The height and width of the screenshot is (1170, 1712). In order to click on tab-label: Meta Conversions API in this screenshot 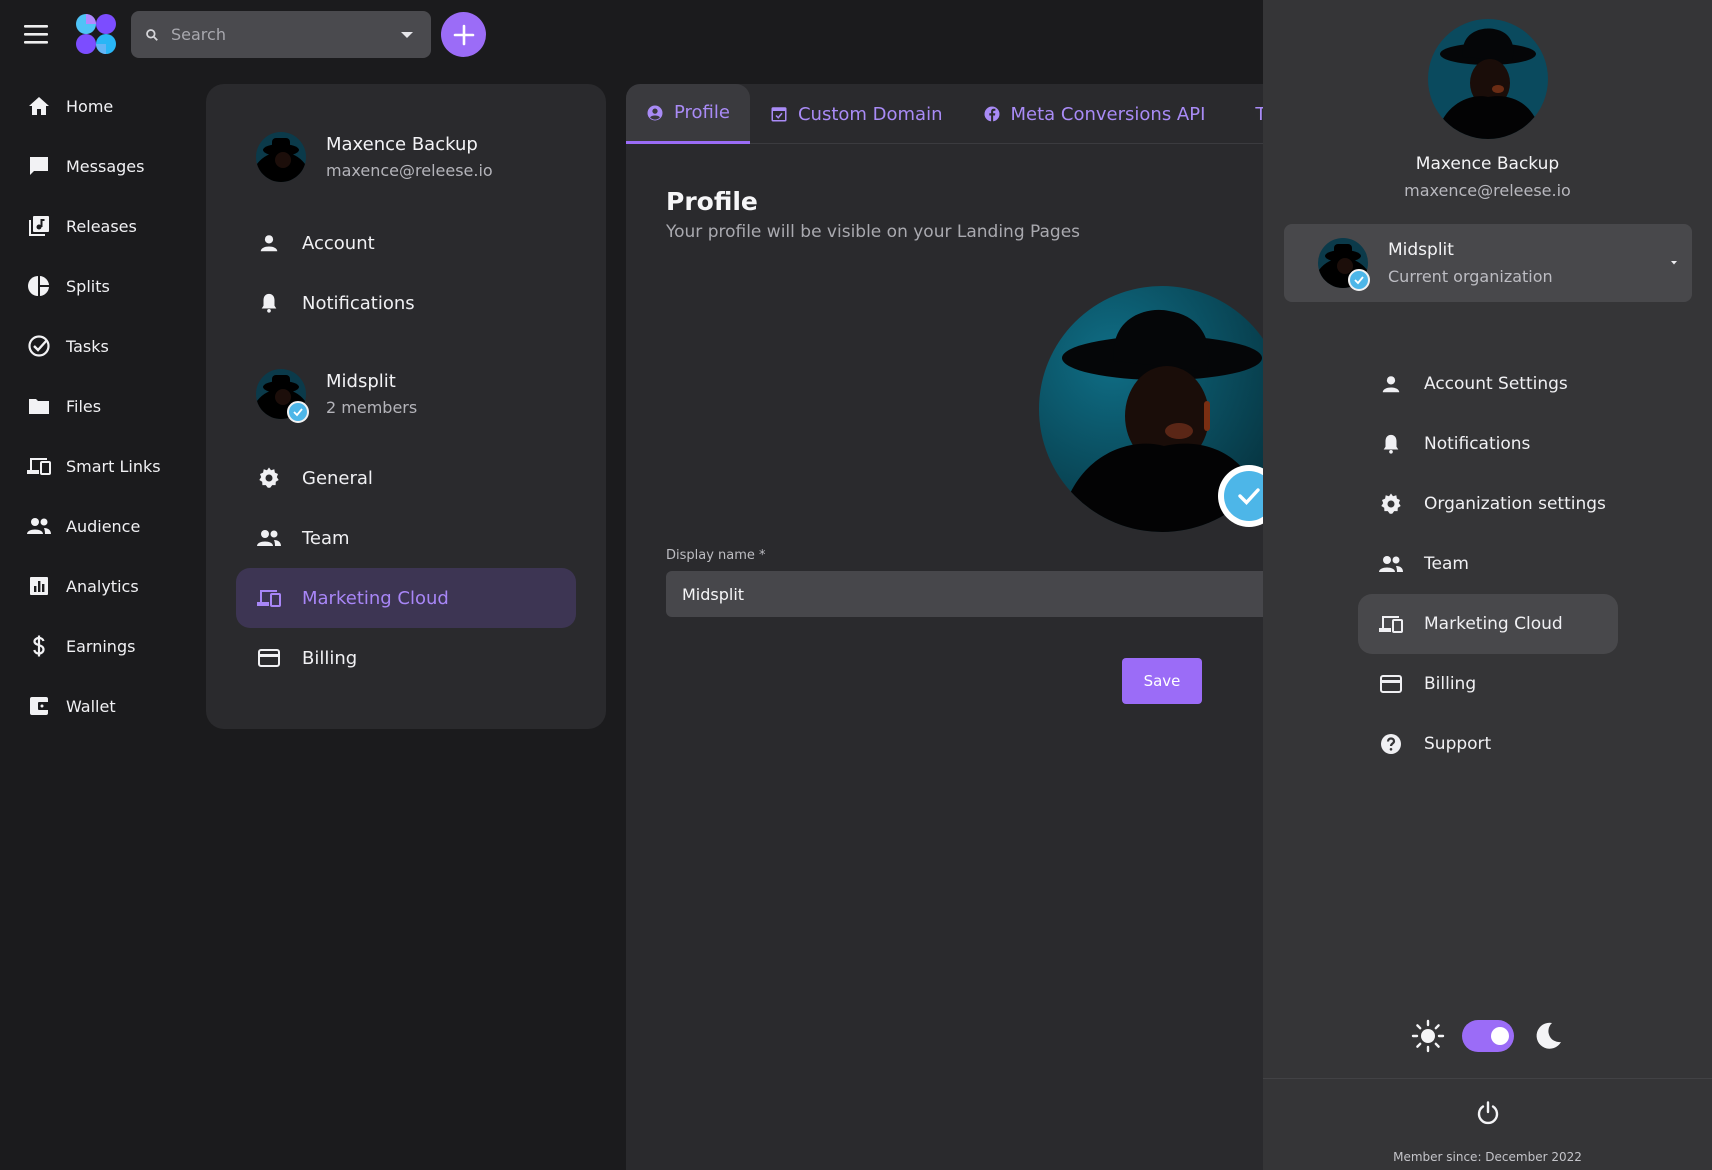, I will do `click(1108, 114)`.